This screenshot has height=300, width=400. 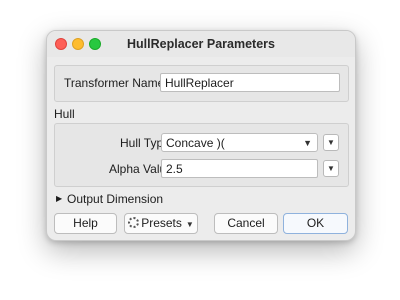 I want to click on hull-type-select: Concave )( ▼, so click(x=239, y=142).